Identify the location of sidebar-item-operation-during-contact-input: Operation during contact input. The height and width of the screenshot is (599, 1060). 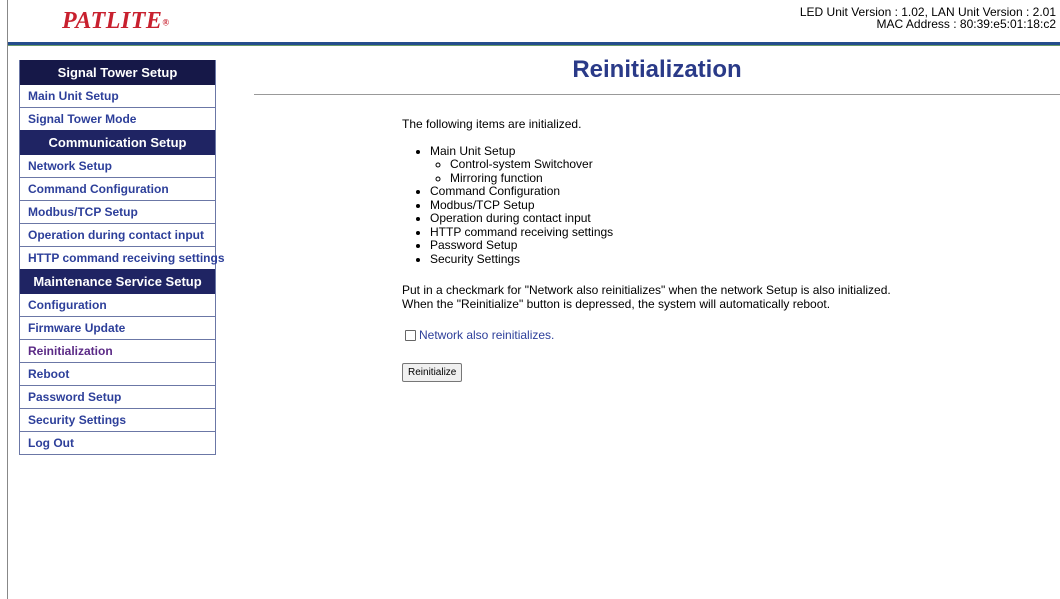
(117, 234).